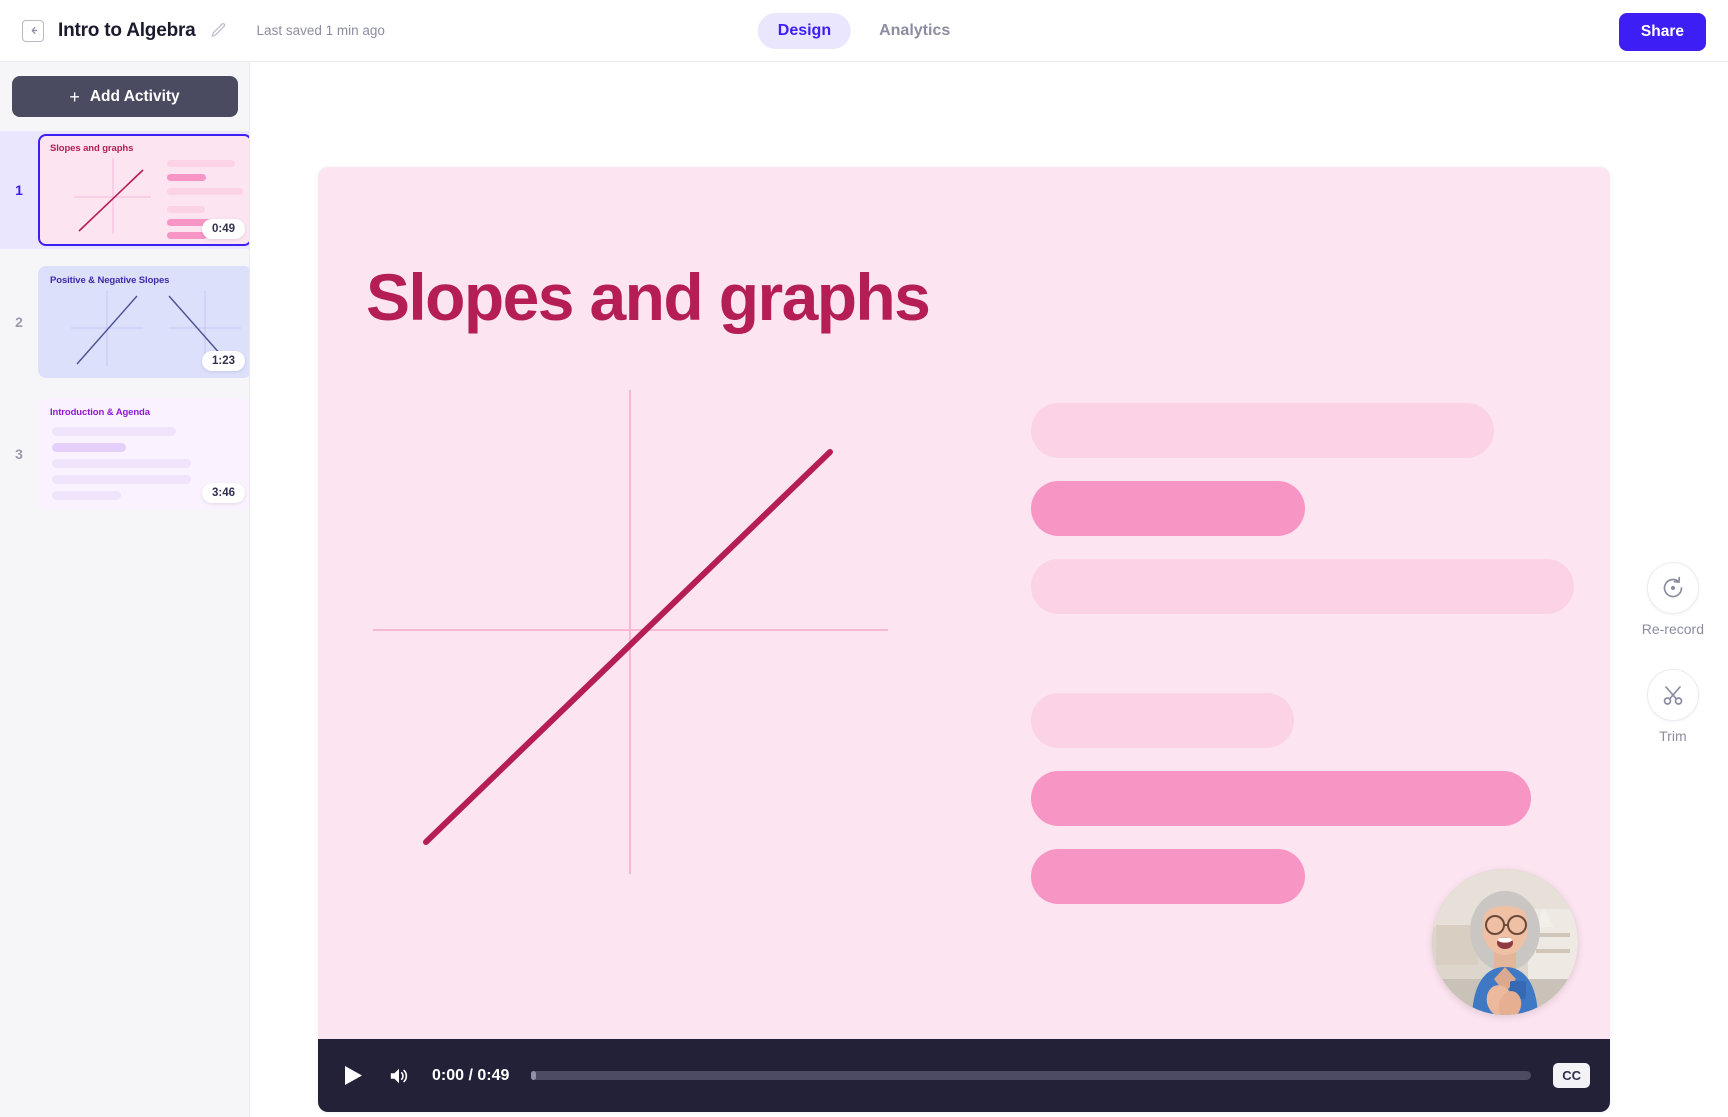 This screenshot has height=1117, width=1728. I want to click on activity-thumbnail: Introduction & Agenda 3:46, so click(143, 454).